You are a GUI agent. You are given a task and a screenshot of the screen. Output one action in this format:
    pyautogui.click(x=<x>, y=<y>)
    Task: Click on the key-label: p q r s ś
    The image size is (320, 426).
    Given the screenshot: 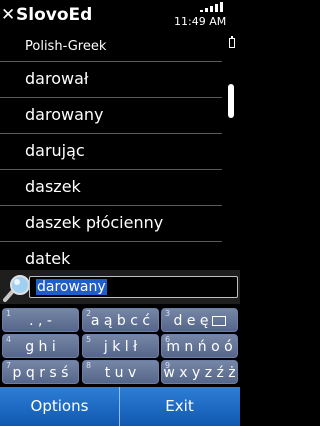 What is the action you would take?
    pyautogui.click(x=40, y=373)
    